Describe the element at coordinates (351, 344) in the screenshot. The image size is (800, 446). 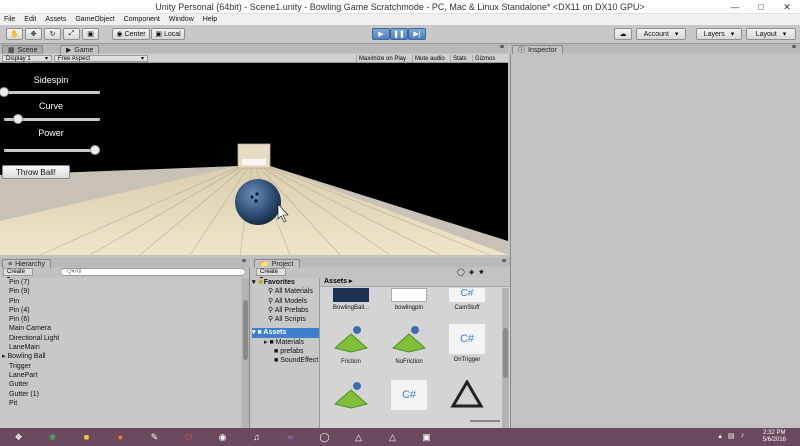
I see `asset-item: Friction` at that location.